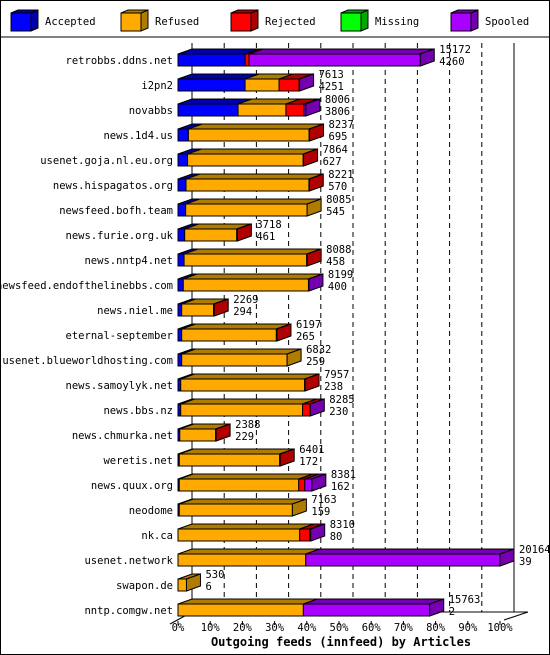  I want to click on row-label: news.furie.org.uk, so click(120, 236).